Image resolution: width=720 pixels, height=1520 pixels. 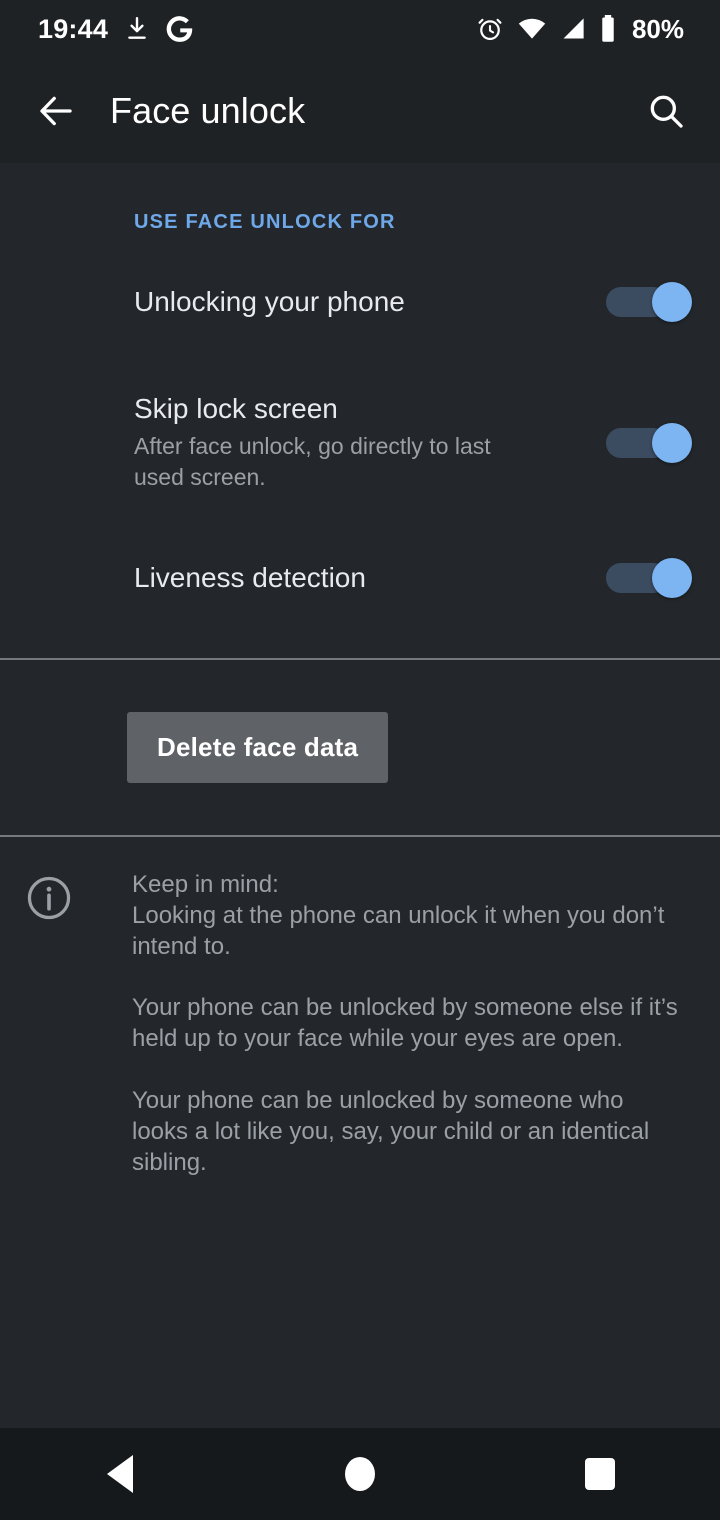 What do you see at coordinates (236, 408) in the screenshot?
I see `pref-title: Skip lock screen` at bounding box center [236, 408].